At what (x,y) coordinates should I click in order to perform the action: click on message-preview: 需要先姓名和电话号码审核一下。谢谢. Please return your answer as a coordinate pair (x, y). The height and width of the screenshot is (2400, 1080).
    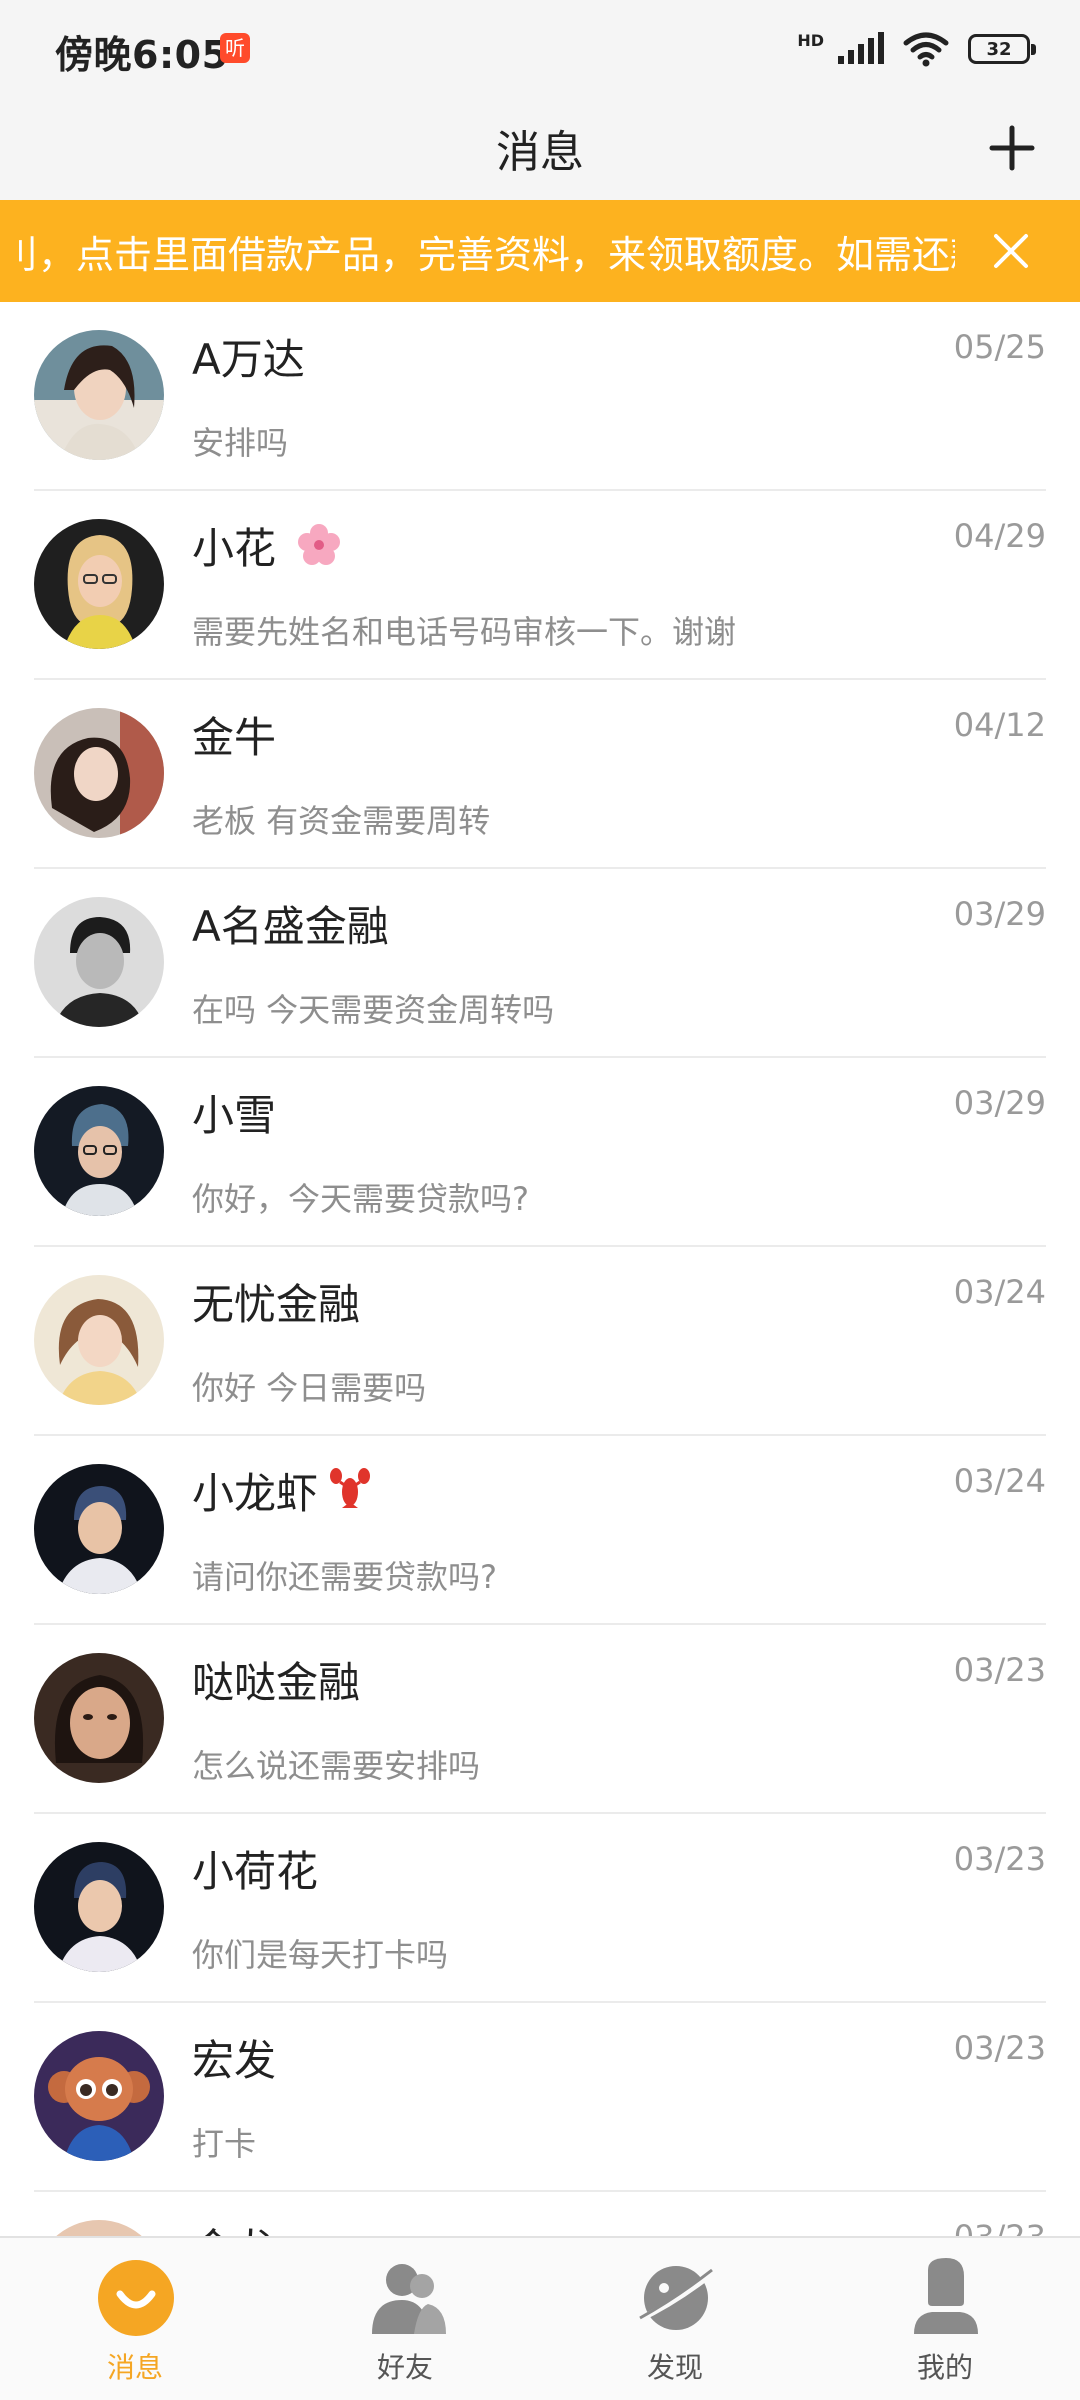
    Looking at the image, I should click on (464, 632).